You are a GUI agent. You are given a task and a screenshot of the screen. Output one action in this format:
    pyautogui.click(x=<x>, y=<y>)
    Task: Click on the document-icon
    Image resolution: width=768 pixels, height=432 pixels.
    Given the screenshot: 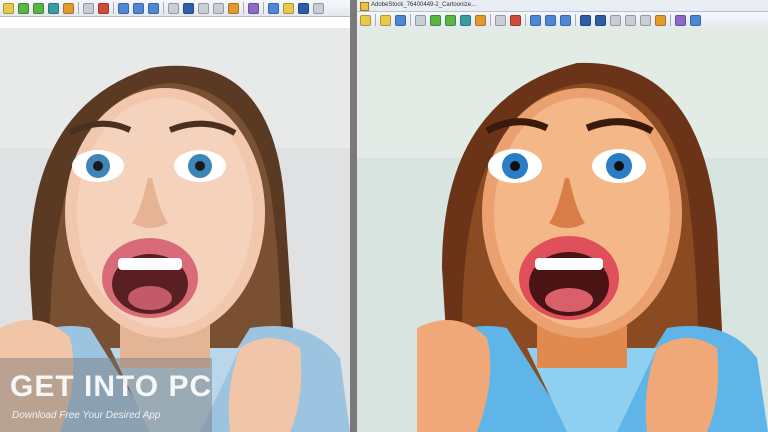 What is the action you would take?
    pyautogui.click(x=364, y=6)
    